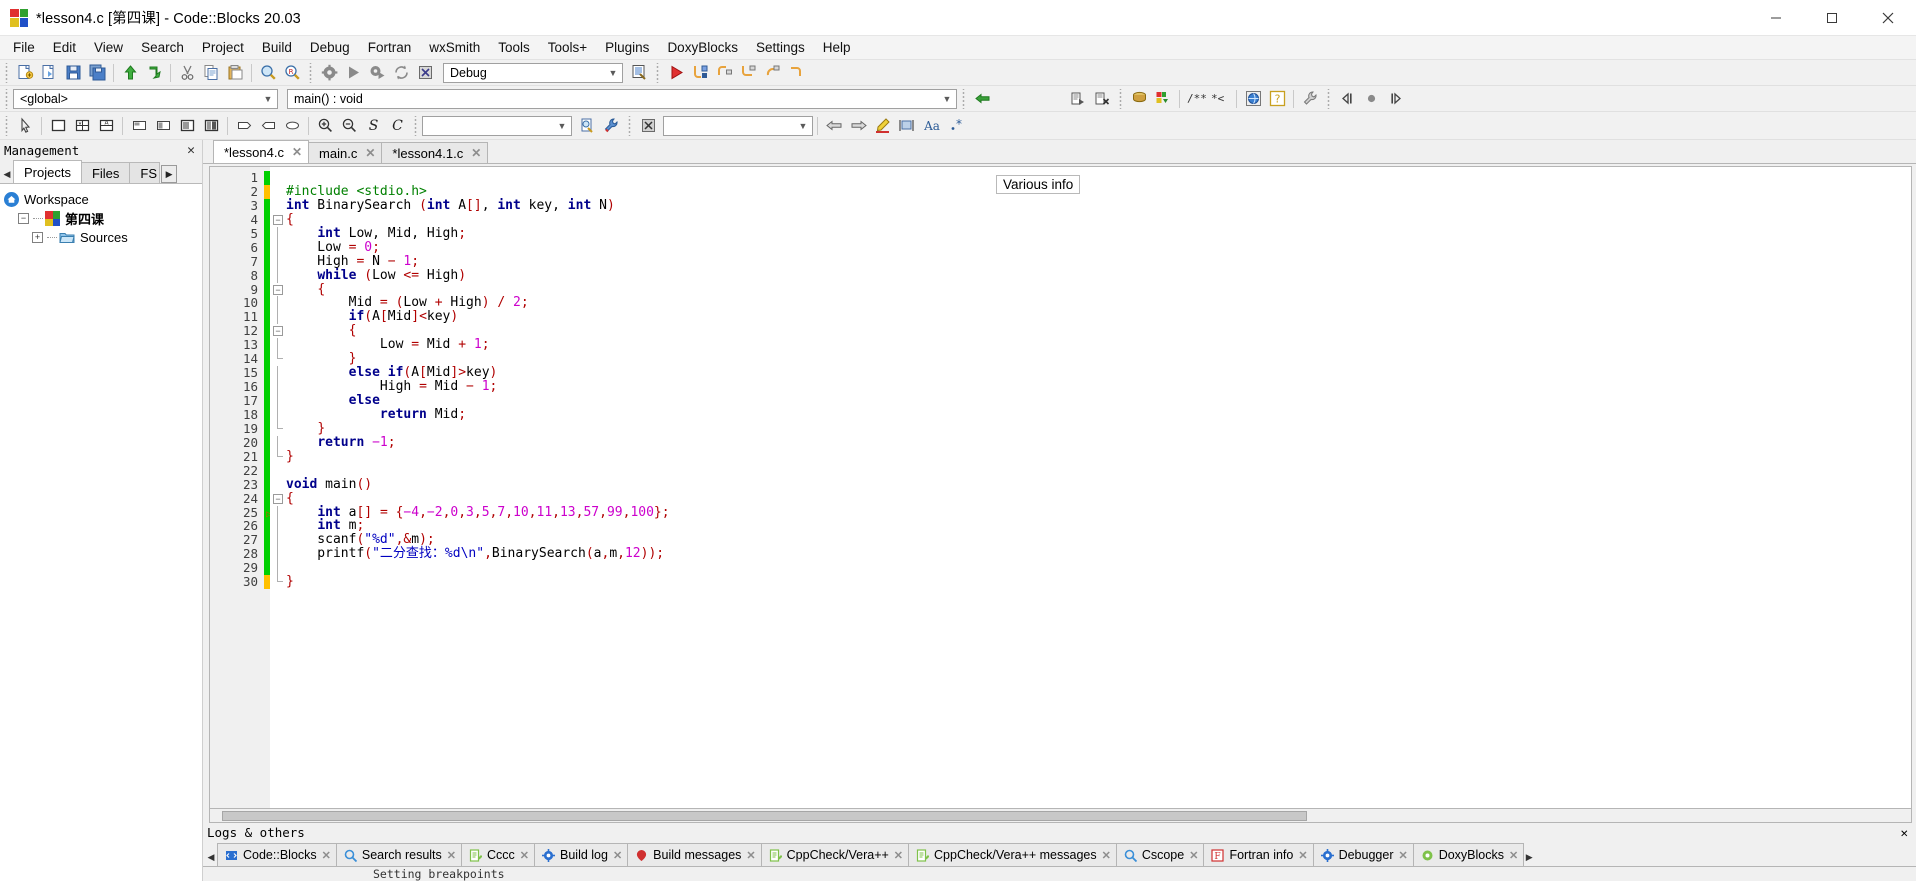 The image size is (1916, 881). What do you see at coordinates (1468, 854) in the screenshot?
I see `log-tab-doxyblocks: DoxyBlocks ✕` at bounding box center [1468, 854].